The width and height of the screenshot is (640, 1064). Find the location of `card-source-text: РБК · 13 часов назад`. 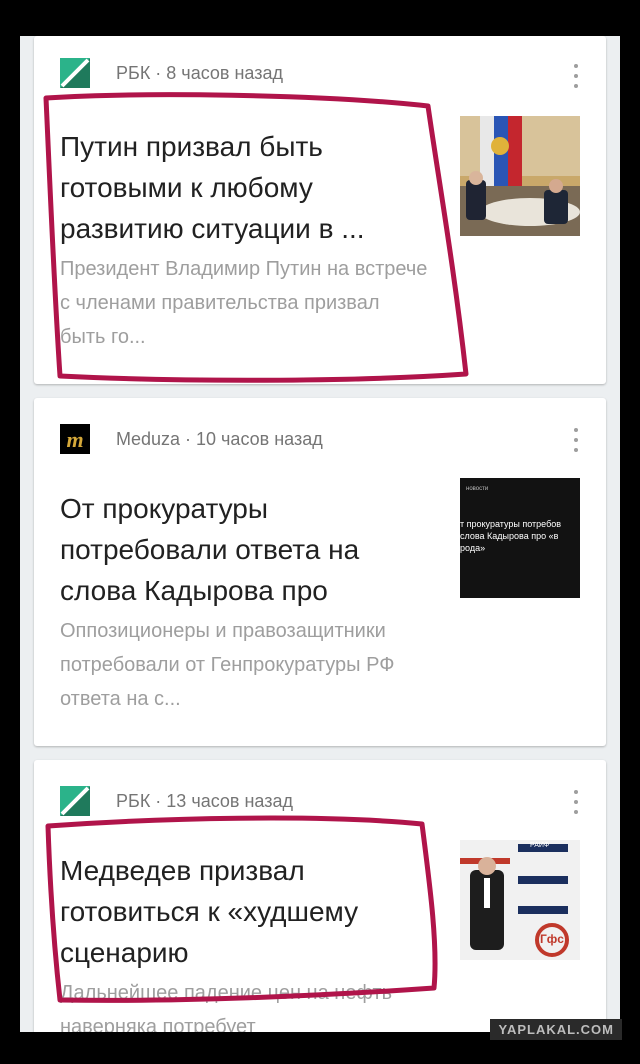

card-source-text: РБК · 13 часов назад is located at coordinates (205, 800).